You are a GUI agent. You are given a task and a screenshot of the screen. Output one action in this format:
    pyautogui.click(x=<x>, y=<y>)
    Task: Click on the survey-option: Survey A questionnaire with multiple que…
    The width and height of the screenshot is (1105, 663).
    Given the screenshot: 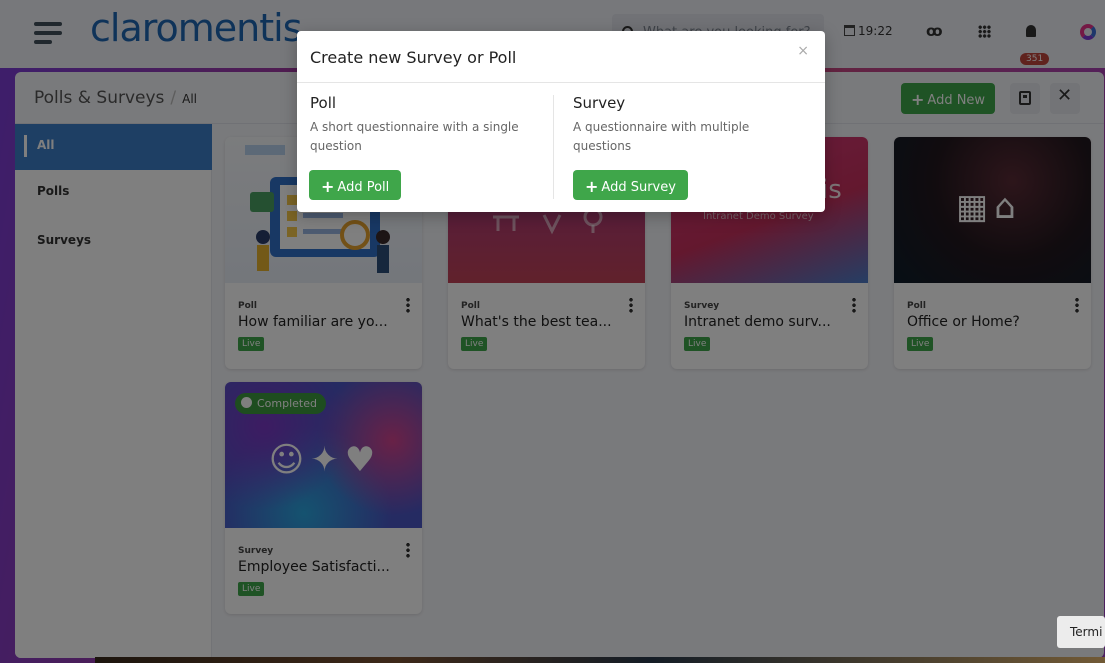 What is the action you would take?
    pyautogui.click(x=690, y=125)
    